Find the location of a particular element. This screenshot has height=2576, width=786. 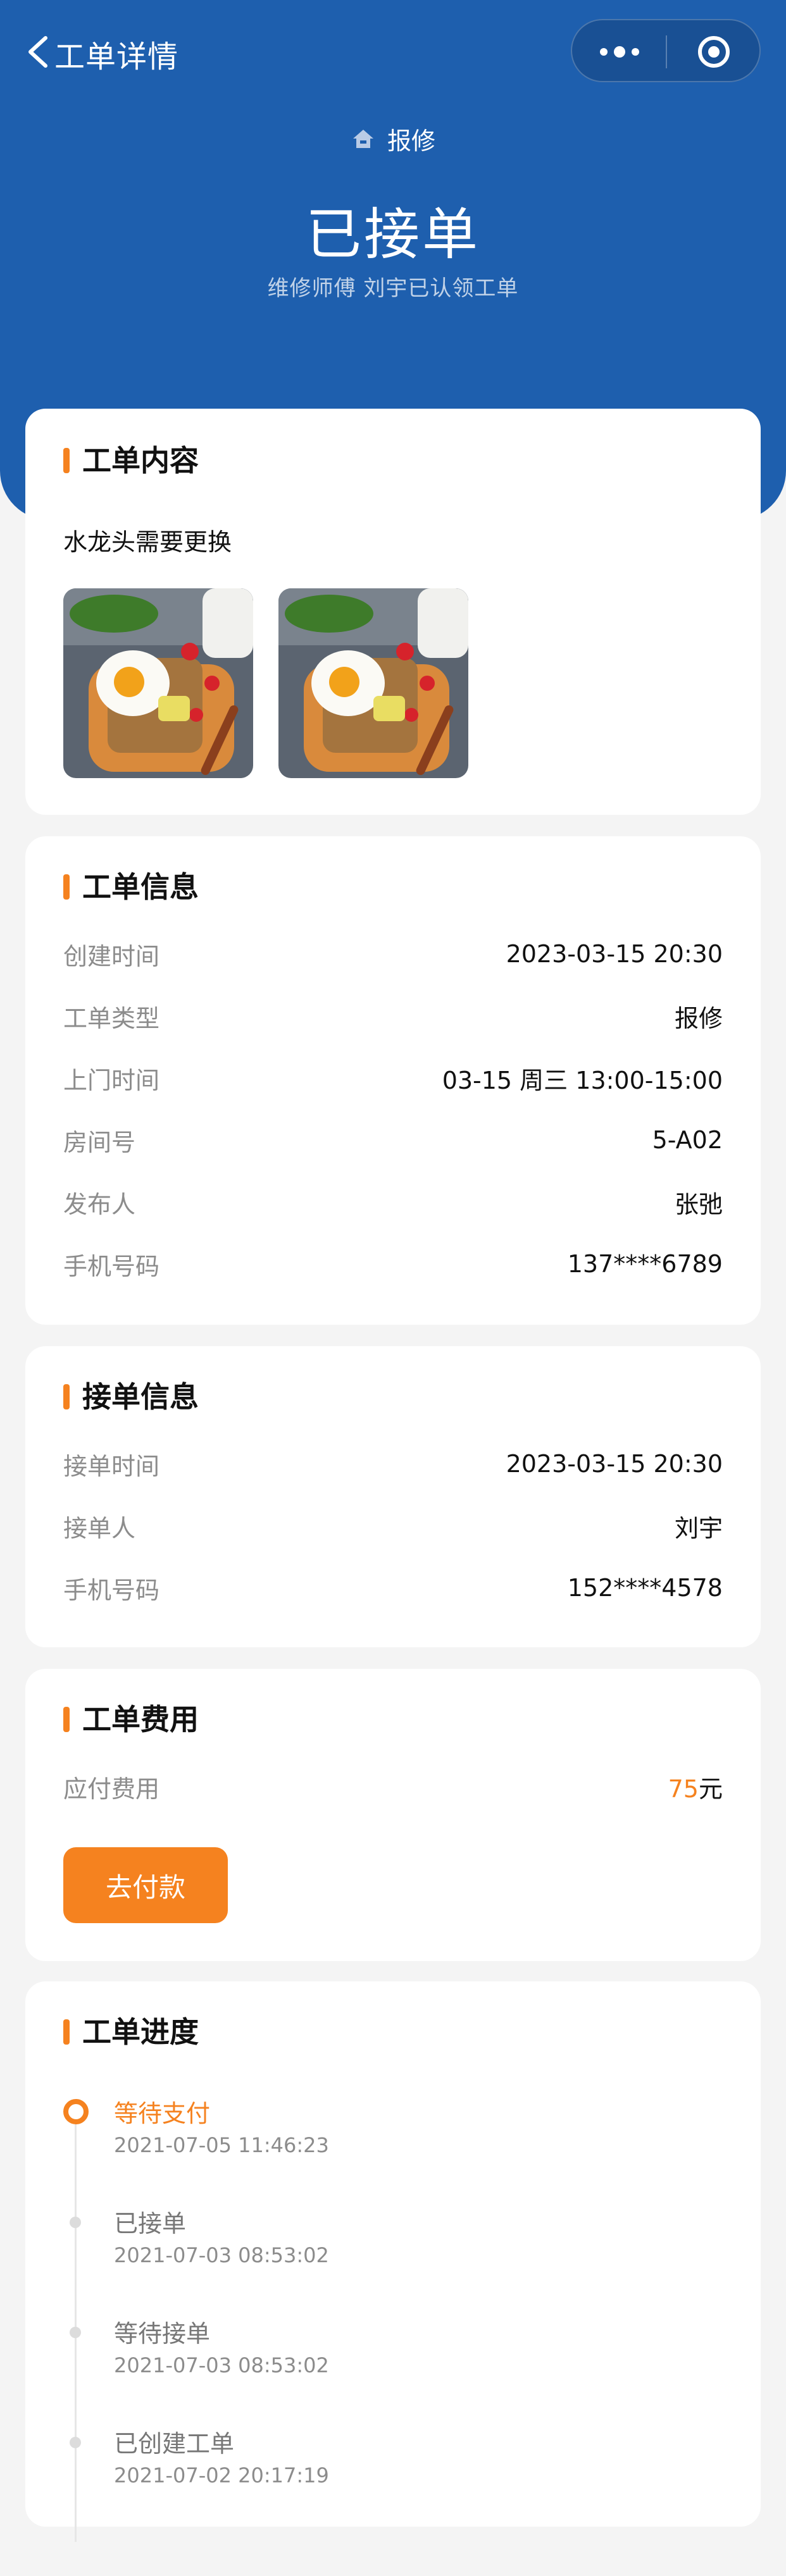

close-target-icon is located at coordinates (714, 52).